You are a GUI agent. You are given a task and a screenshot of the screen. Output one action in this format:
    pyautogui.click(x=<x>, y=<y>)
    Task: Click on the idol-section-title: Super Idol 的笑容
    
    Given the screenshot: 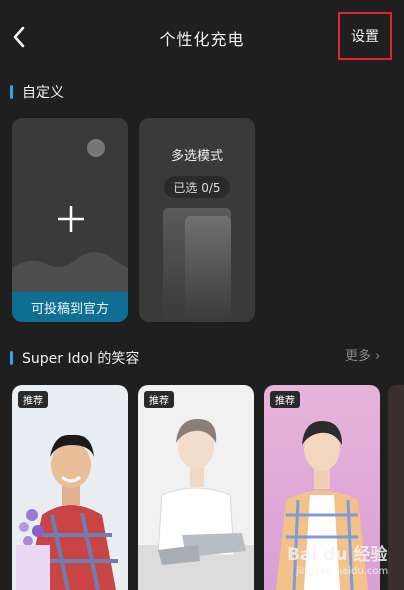 What is the action you would take?
    pyautogui.click(x=74, y=358)
    